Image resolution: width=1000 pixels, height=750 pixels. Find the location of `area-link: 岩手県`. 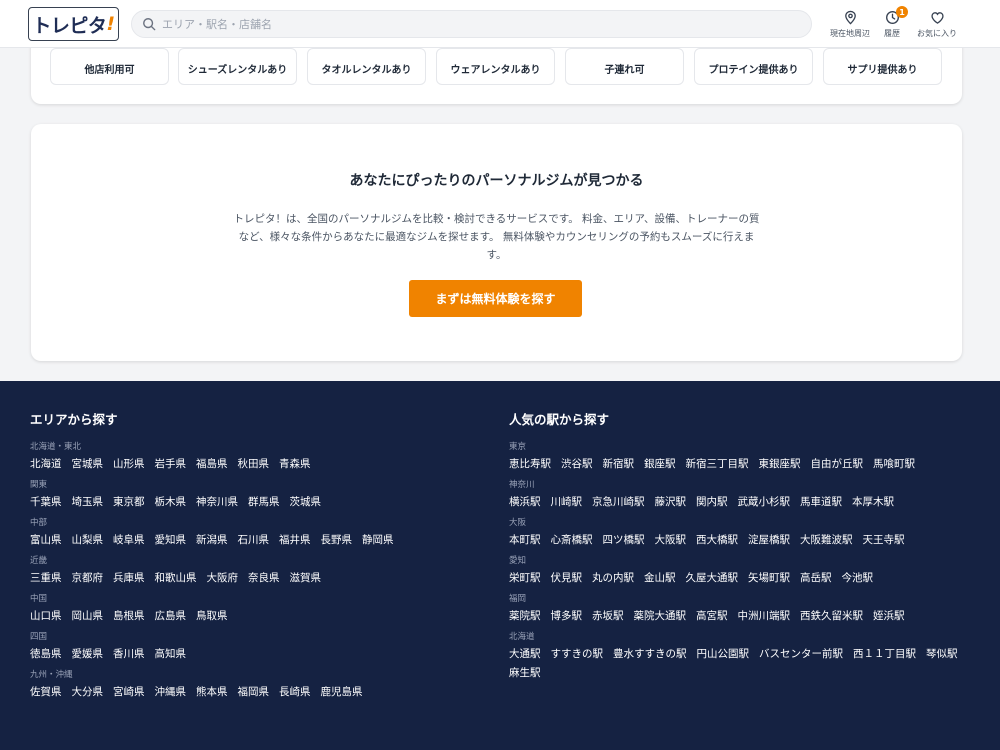

area-link: 岩手県 is located at coordinates (171, 464).